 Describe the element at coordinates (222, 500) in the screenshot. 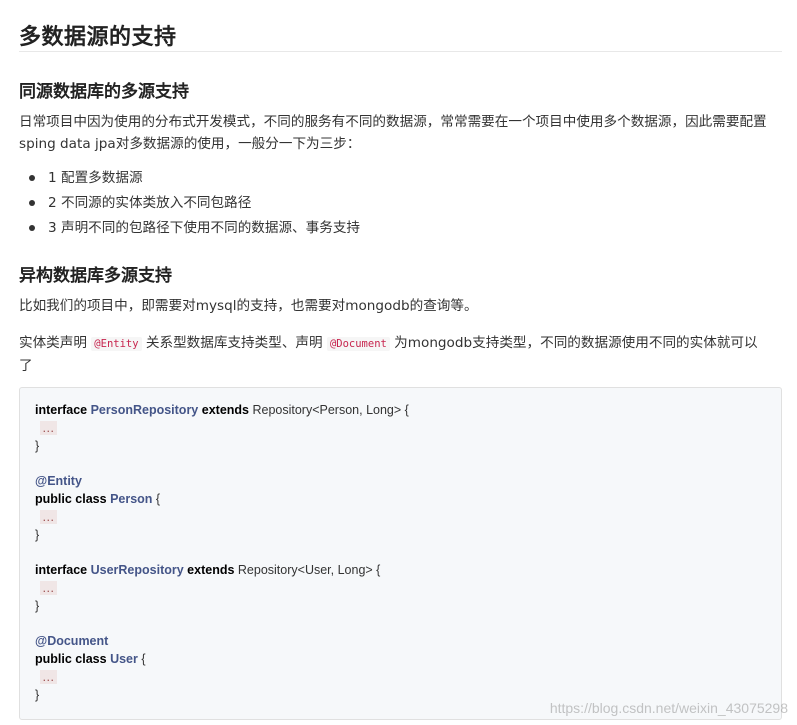

I see `code-line: public class Person {` at that location.